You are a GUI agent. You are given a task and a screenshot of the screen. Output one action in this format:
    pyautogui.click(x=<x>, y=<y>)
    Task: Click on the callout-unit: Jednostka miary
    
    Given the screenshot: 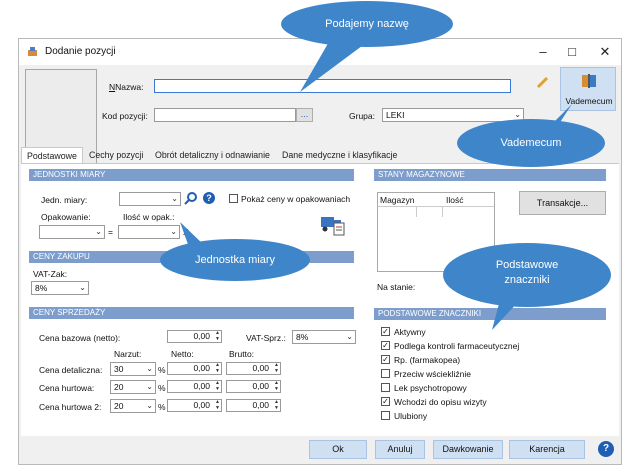 What is the action you would take?
    pyautogui.click(x=235, y=260)
    